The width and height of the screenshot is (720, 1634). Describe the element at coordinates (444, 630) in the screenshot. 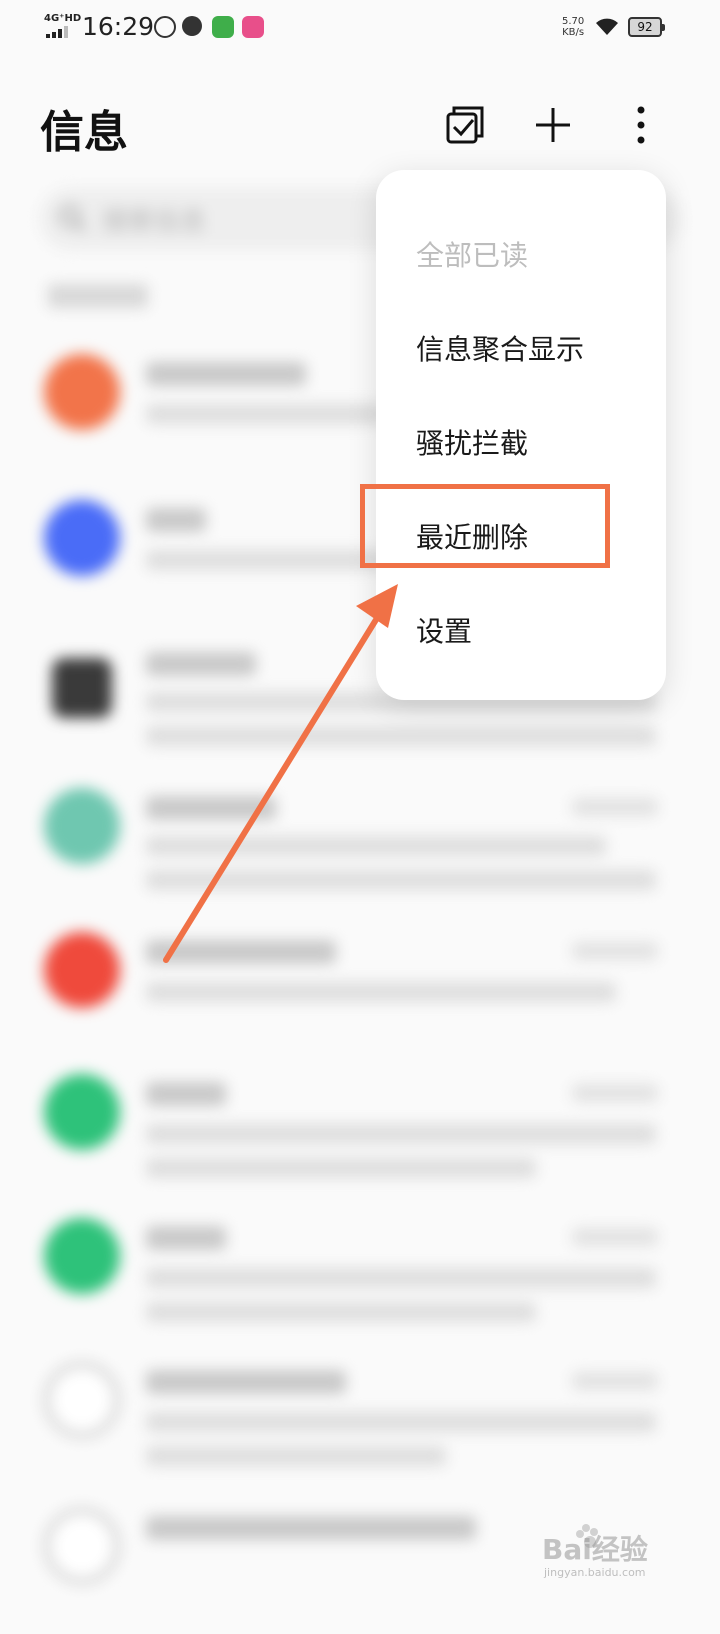

I see `menu-item-settings: 设置` at that location.